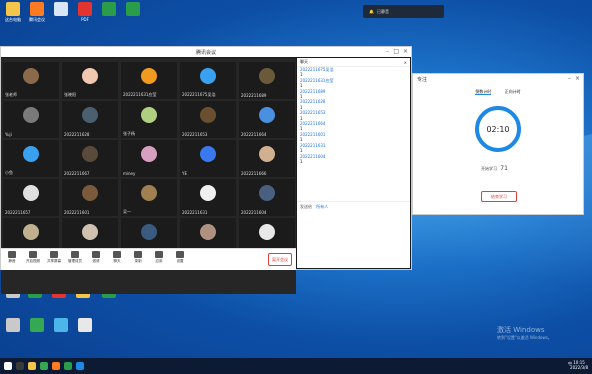  I want to click on toolbar-button: 邀请, so click(96, 257).